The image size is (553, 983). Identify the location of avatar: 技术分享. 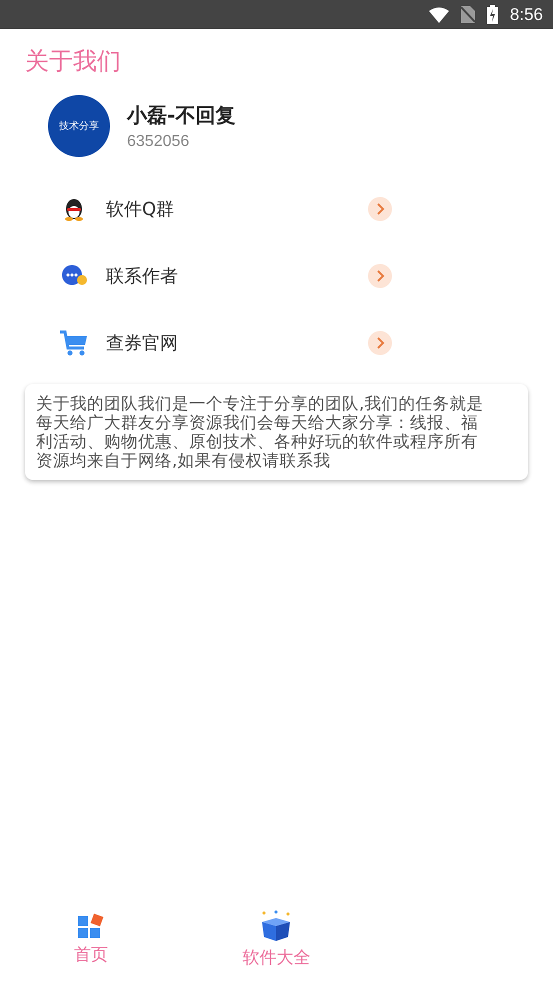
(79, 126).